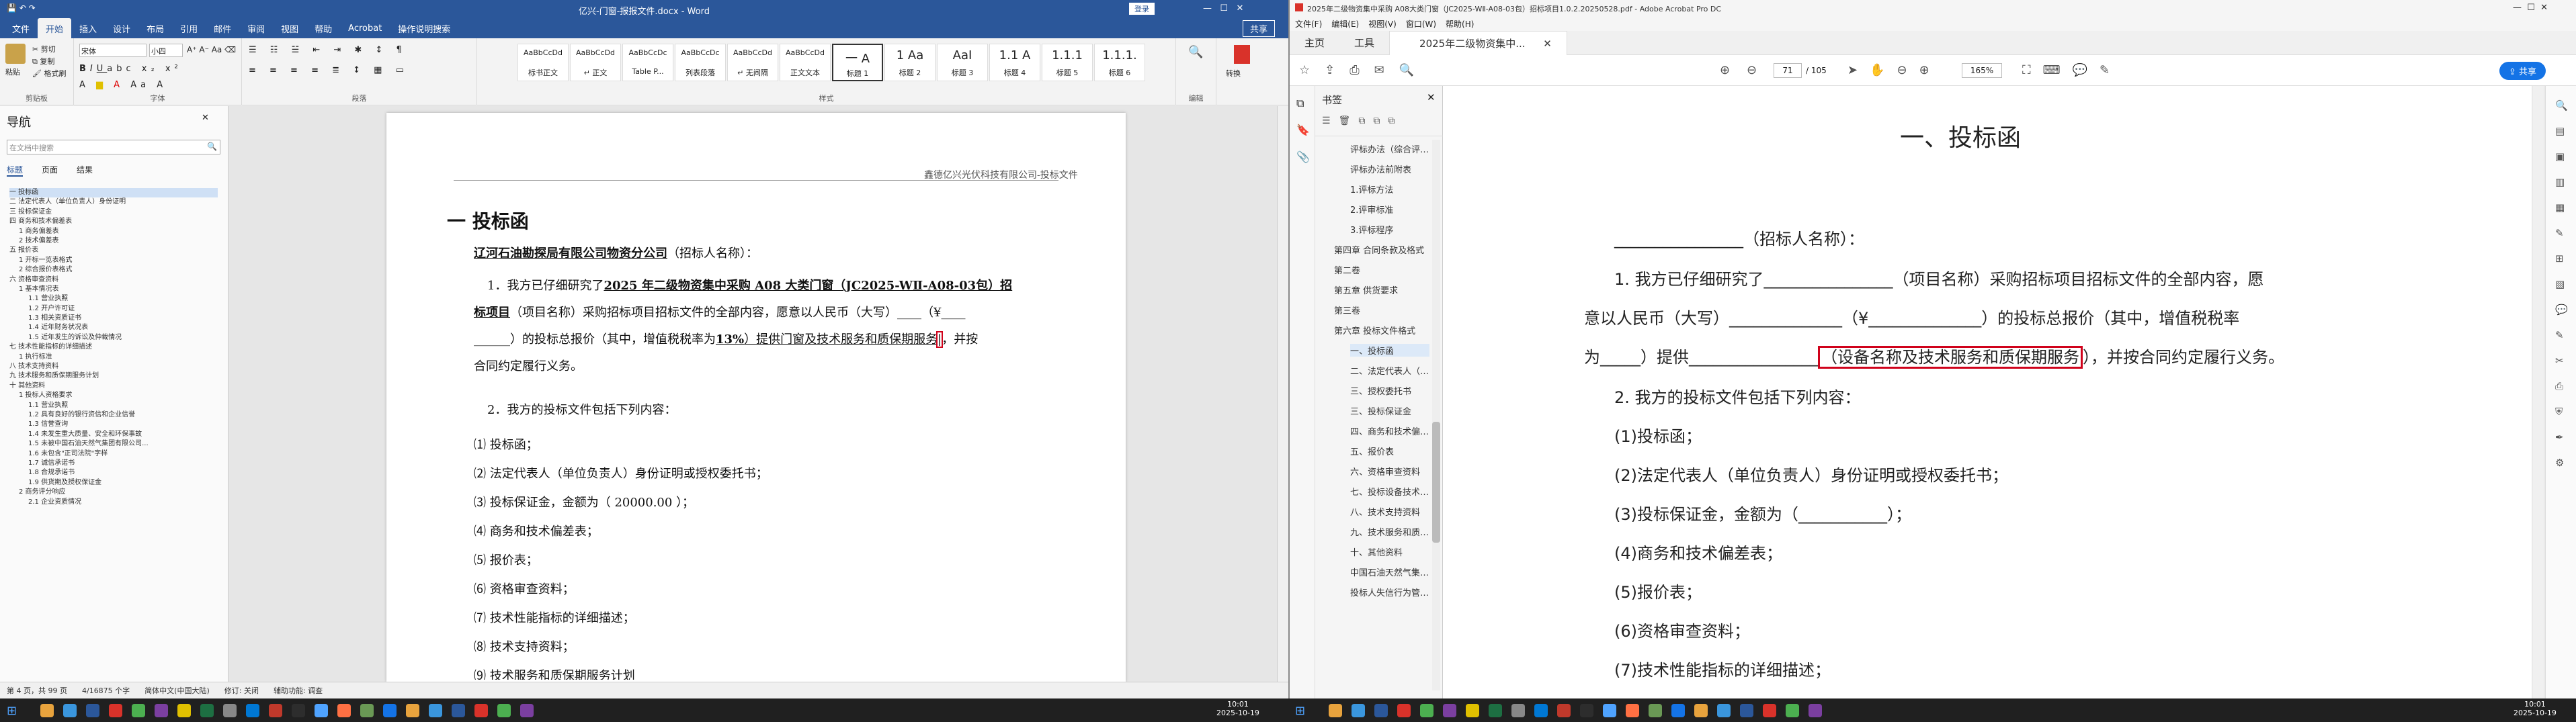 The height and width of the screenshot is (722, 2576). What do you see at coordinates (1894, 70) in the screenshot?
I see `navigation-tools-icons: ➤✋⊖⊕` at bounding box center [1894, 70].